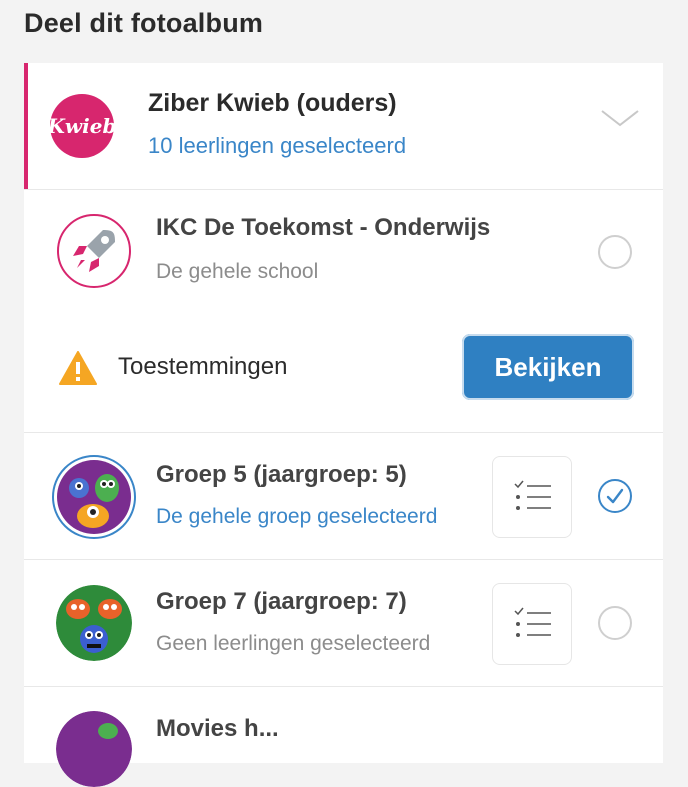  I want to click on group-name: Groep 5 (jaargroep: 5), so click(281, 474).